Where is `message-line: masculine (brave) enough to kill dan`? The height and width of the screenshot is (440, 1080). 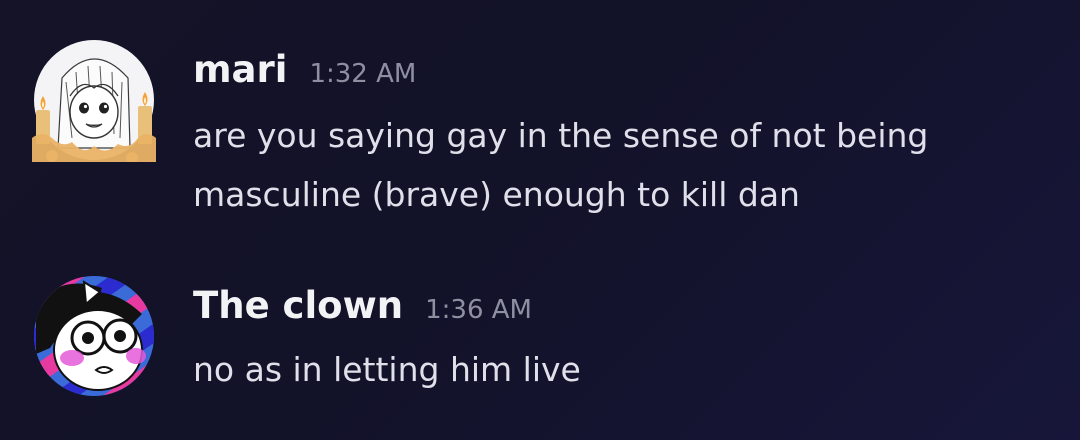 message-line: masculine (brave) enough to kill dan is located at coordinates (496, 194).